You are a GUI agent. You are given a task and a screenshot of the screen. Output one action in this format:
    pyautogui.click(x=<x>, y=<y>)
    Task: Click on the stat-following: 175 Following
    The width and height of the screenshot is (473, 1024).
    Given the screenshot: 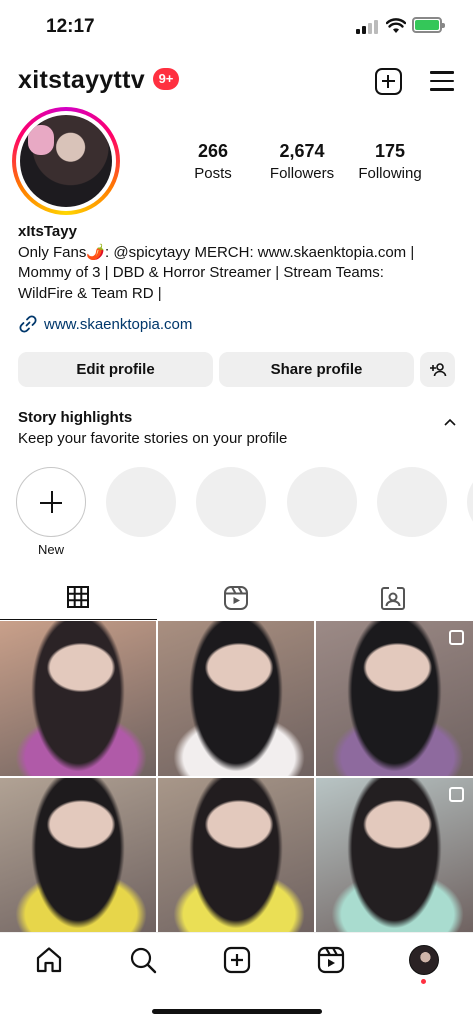 What is the action you would take?
    pyautogui.click(x=390, y=161)
    